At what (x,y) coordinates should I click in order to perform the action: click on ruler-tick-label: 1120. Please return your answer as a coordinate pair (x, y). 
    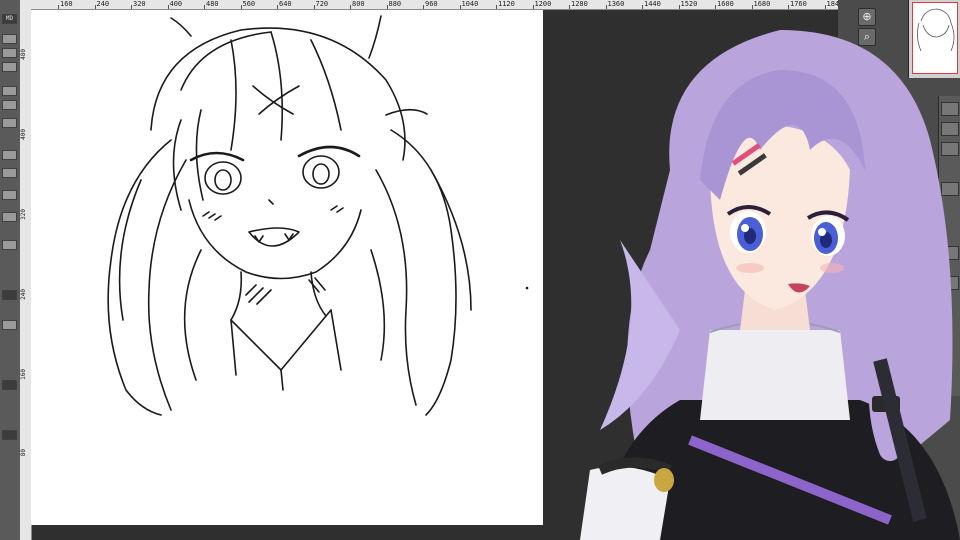
    Looking at the image, I should click on (506, 4).